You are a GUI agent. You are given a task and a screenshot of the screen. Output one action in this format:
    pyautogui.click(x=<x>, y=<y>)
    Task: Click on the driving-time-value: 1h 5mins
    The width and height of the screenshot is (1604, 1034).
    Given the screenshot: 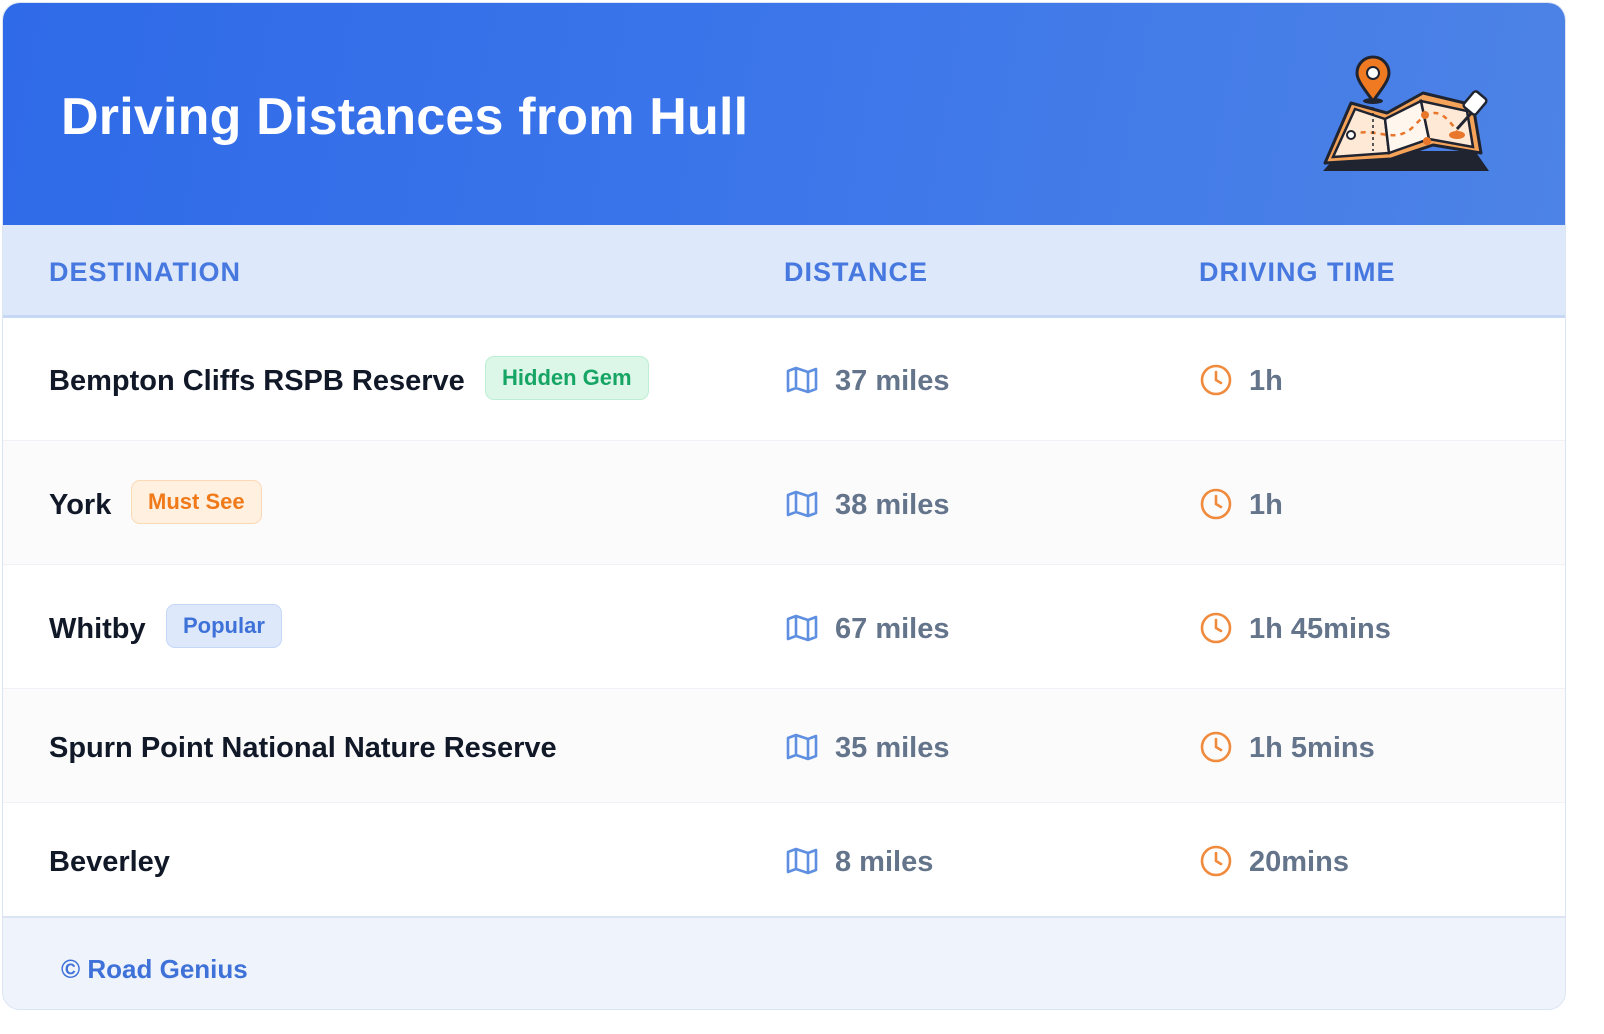 What is the action you would take?
    pyautogui.click(x=1312, y=748)
    